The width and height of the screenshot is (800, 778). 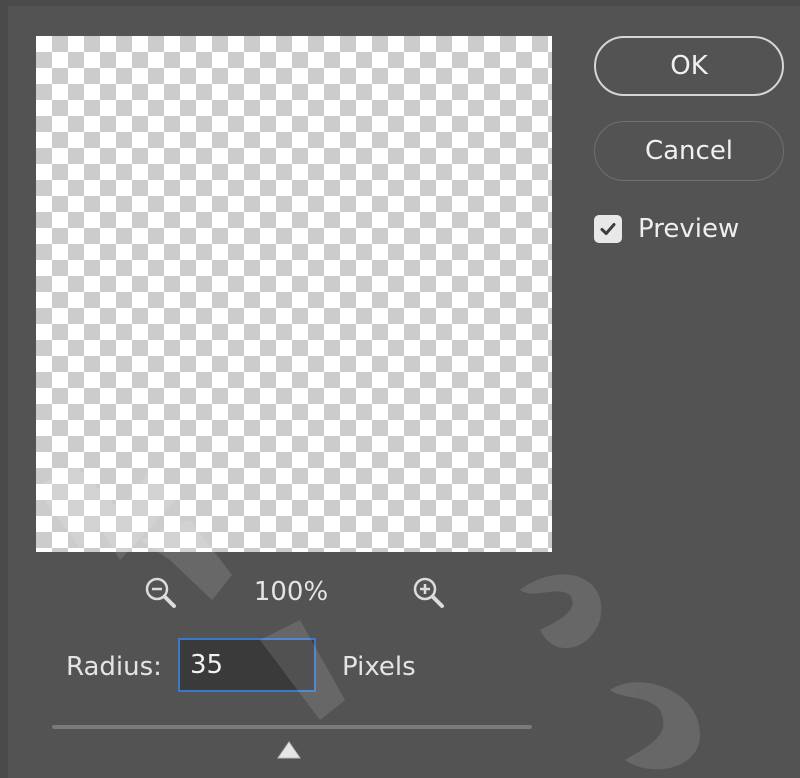 What do you see at coordinates (162, 594) in the screenshot?
I see `zoom-out-icon` at bounding box center [162, 594].